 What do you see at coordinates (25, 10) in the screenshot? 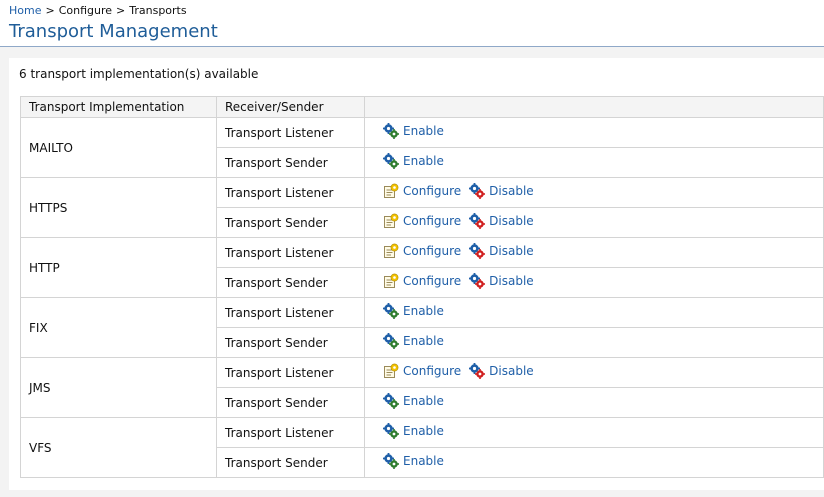
I see `breadcrumb-home-link: Home` at bounding box center [25, 10].